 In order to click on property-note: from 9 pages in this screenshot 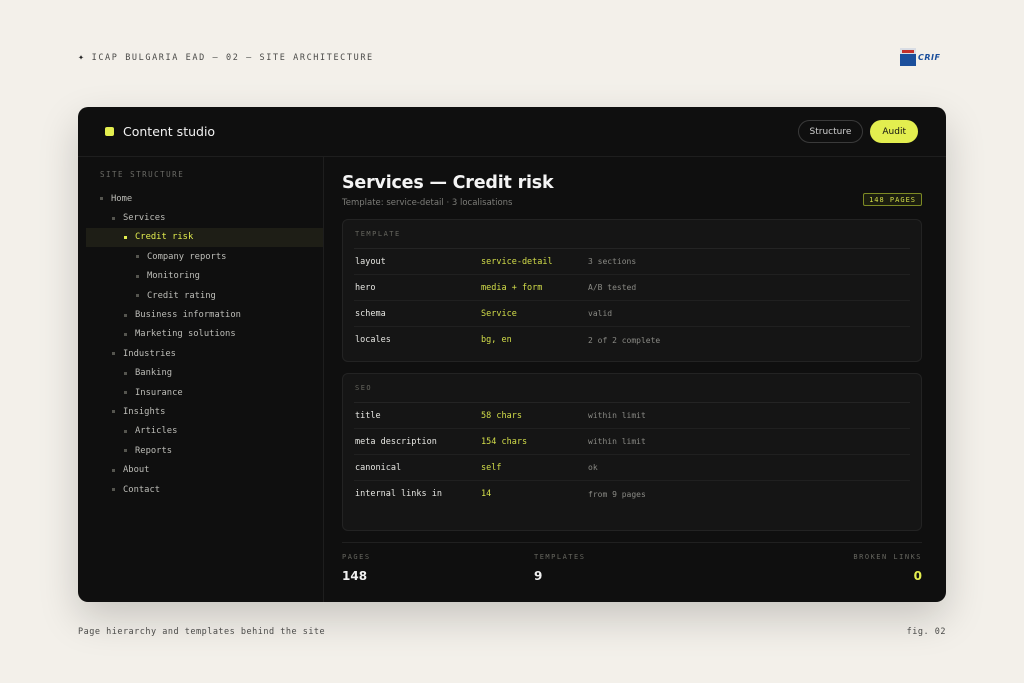, I will do `click(617, 494)`.